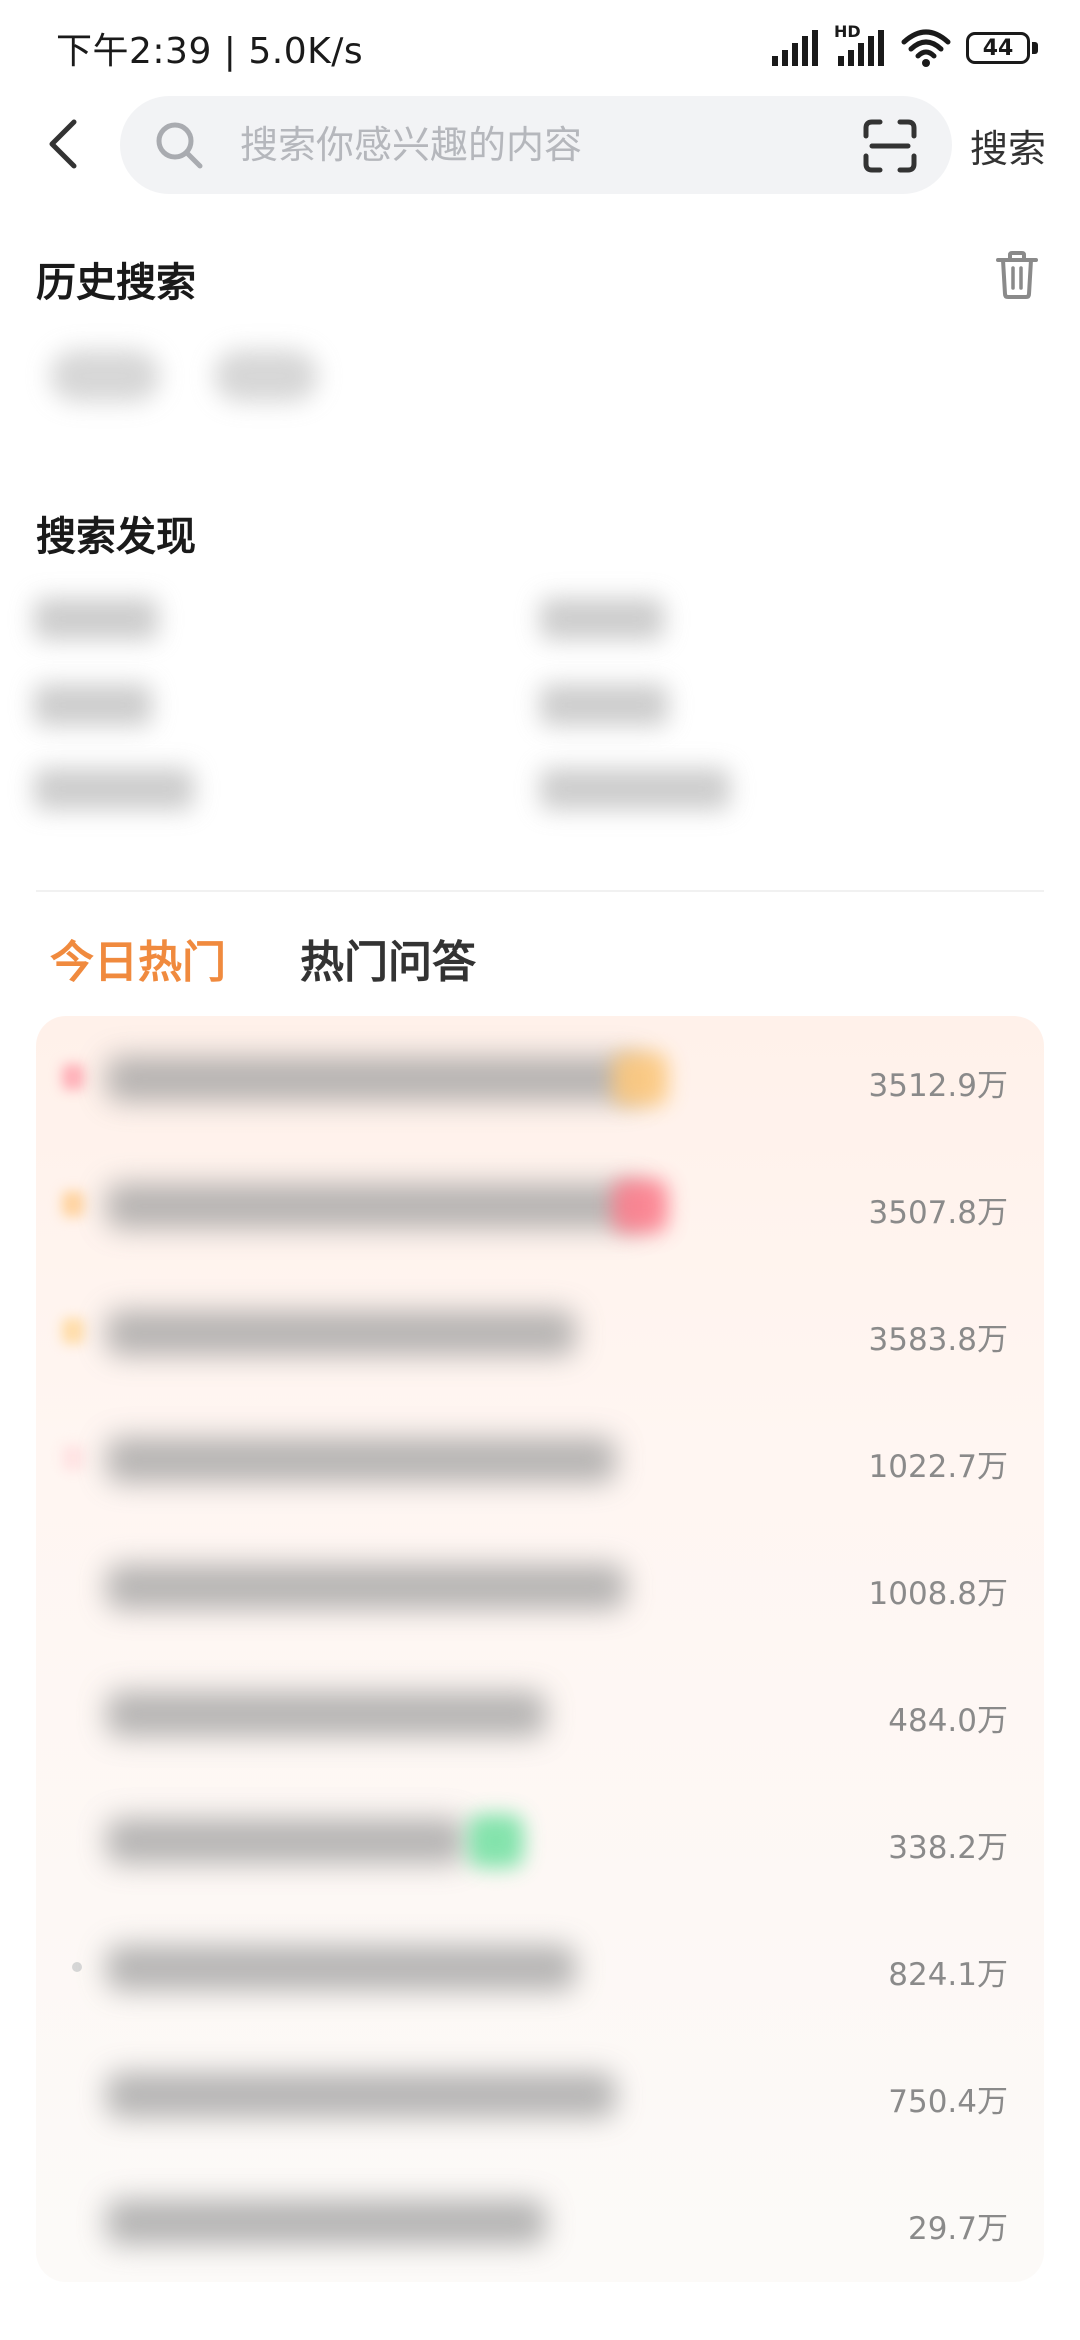  Describe the element at coordinates (926, 48) in the screenshot. I see `wifi-icon` at that location.